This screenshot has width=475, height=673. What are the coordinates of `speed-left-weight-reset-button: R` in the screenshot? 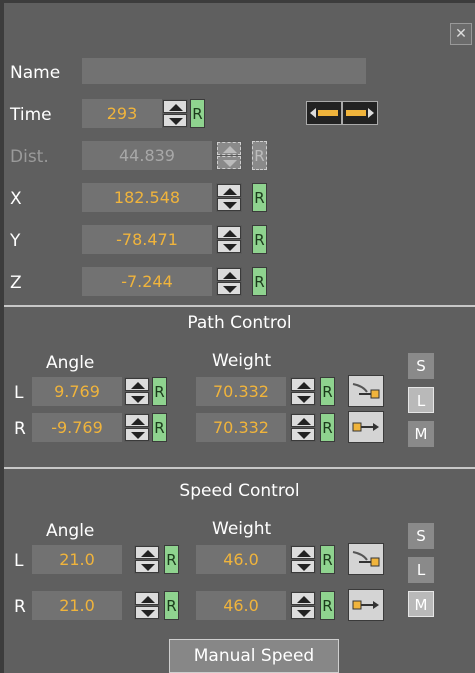 It's located at (327, 559).